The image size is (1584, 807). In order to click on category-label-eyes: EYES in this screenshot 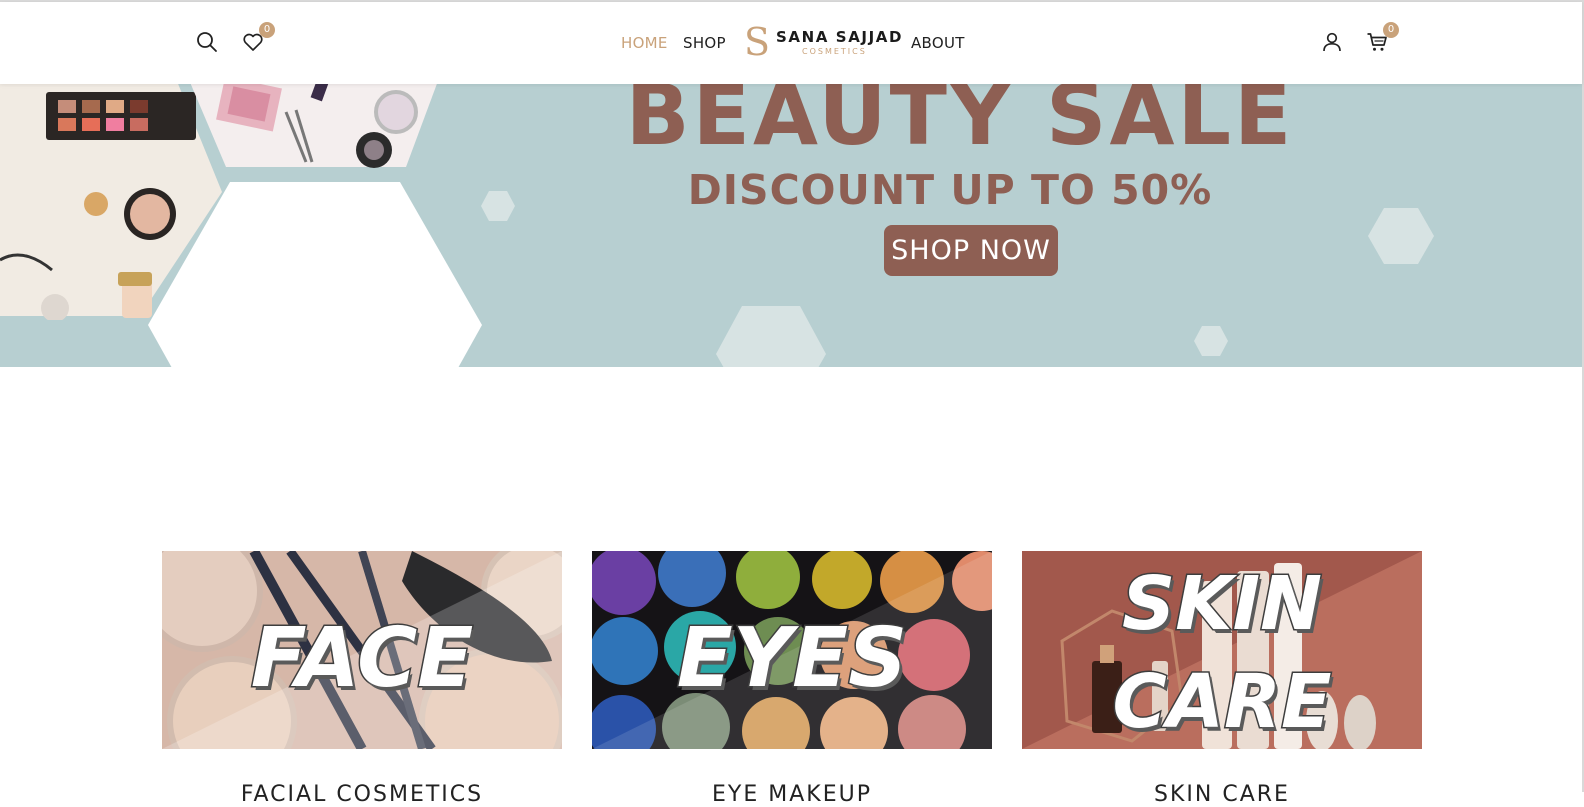, I will do `click(791, 659)`.